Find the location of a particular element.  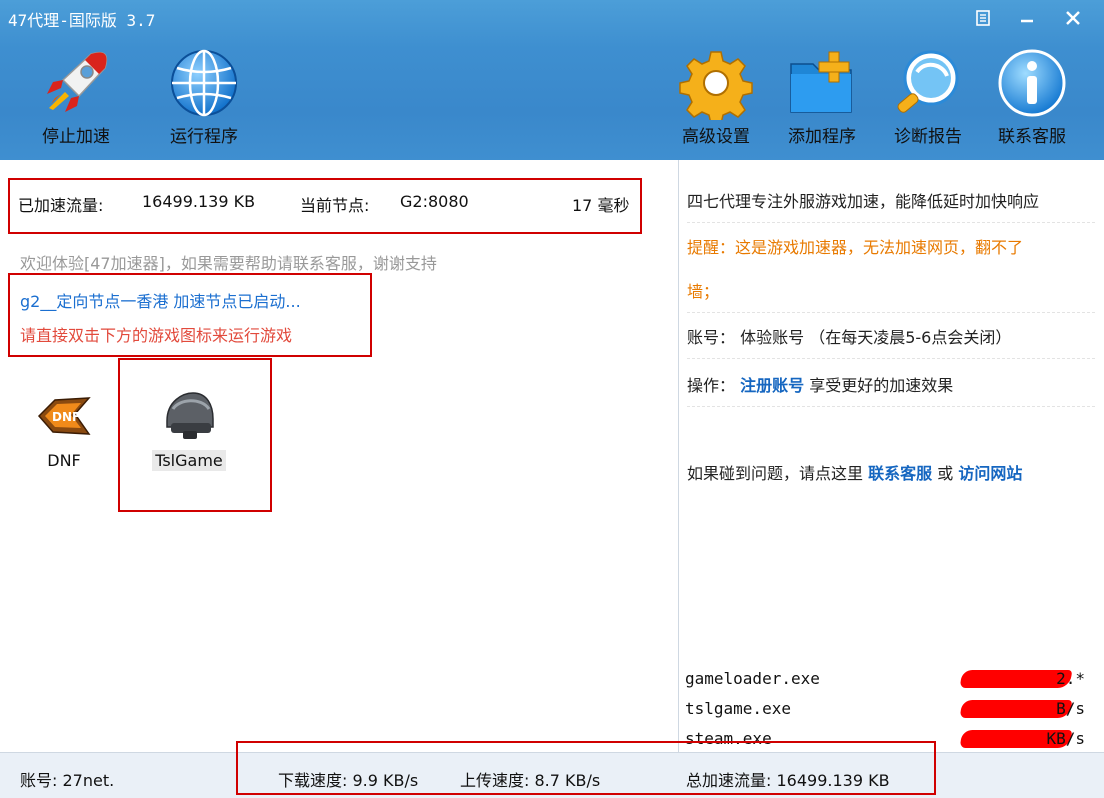

run-program-label: 运行程序 is located at coordinates (204, 137).